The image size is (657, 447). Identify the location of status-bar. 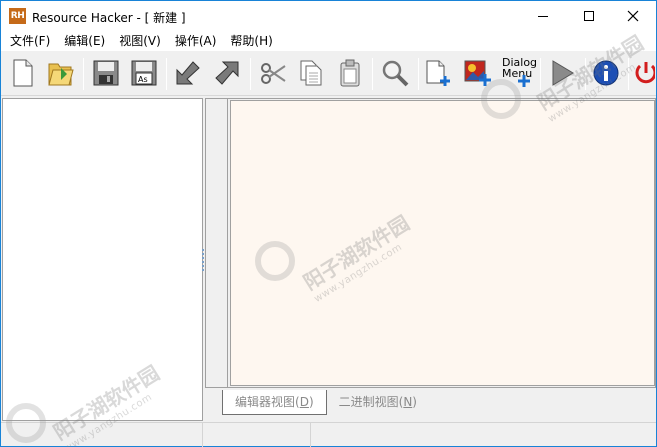
(328, 434).